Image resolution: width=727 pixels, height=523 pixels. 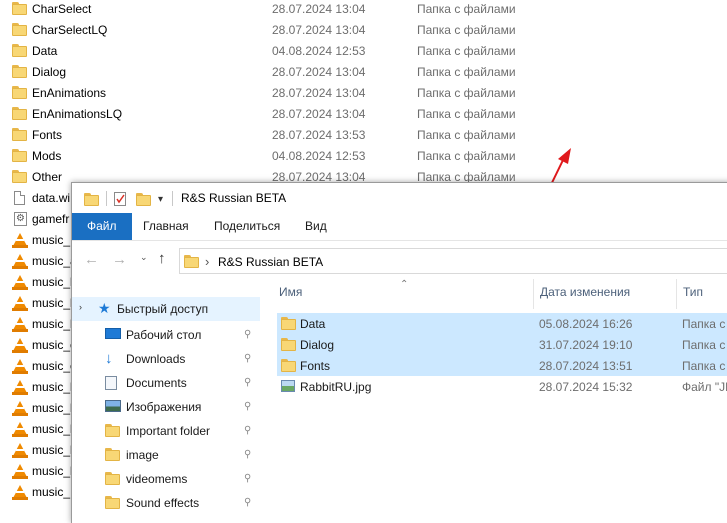 I want to click on list-item: Dialog 28.07.2024 13:04 Папка с файлами, so click(x=363, y=72).